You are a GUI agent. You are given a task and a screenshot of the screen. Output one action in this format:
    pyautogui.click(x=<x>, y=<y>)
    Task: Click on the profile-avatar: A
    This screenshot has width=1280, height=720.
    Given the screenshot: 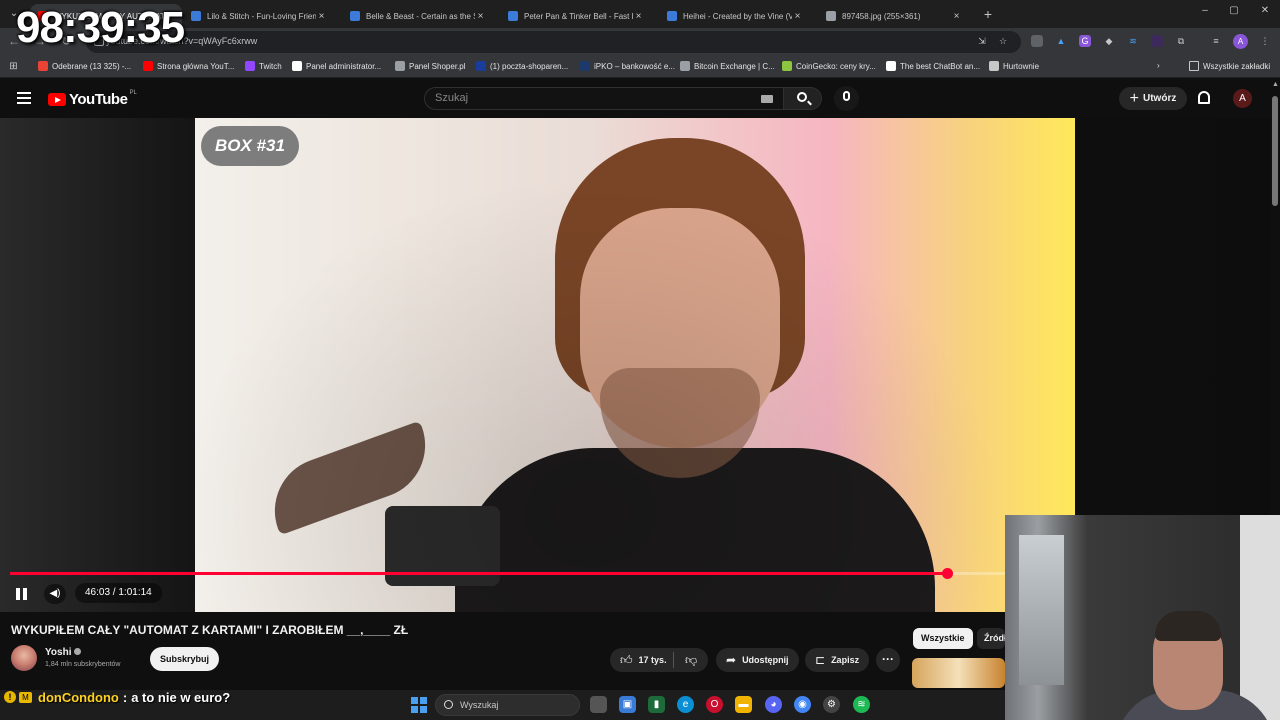 What is the action you would take?
    pyautogui.click(x=1240, y=41)
    